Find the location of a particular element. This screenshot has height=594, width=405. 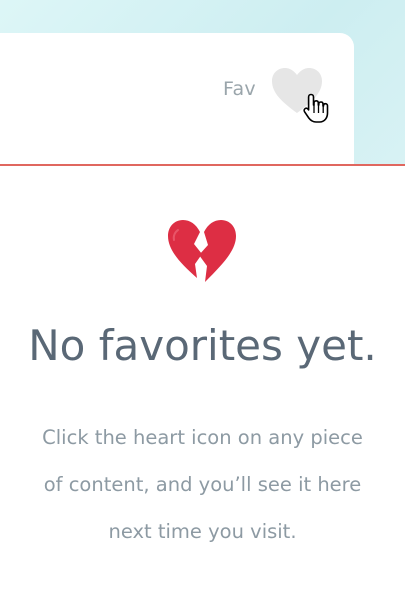

hand-pointer-cursor-icon is located at coordinates (316, 108).